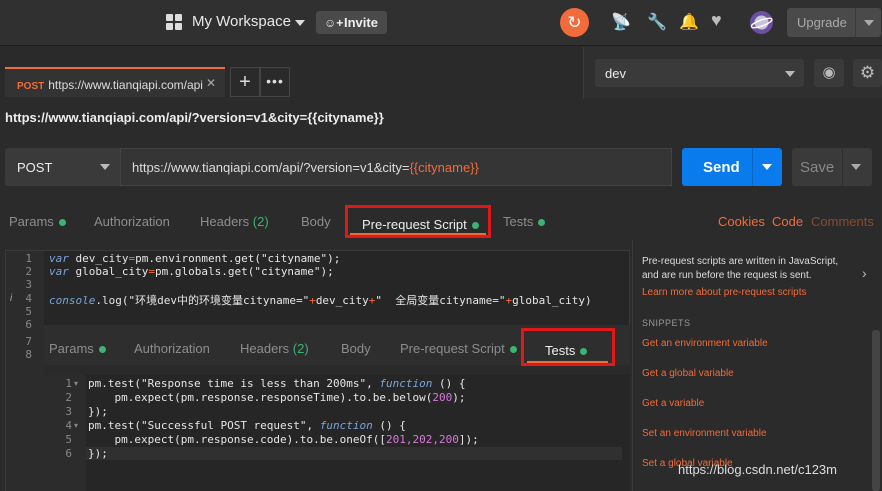 The image size is (882, 491). Describe the element at coordinates (688, 373) in the screenshot. I see `snippet-item: Get a global variable` at that location.